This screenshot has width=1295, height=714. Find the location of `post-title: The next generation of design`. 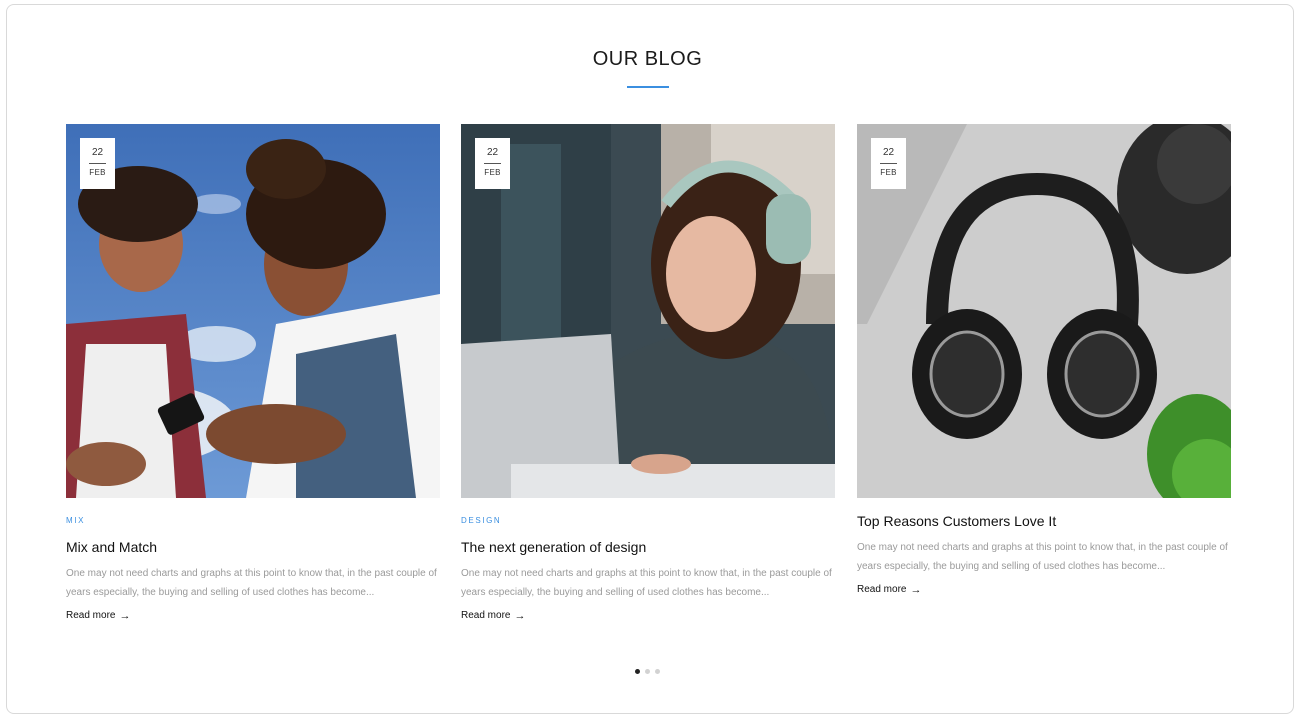

post-title: The next generation of design is located at coordinates (648, 547).